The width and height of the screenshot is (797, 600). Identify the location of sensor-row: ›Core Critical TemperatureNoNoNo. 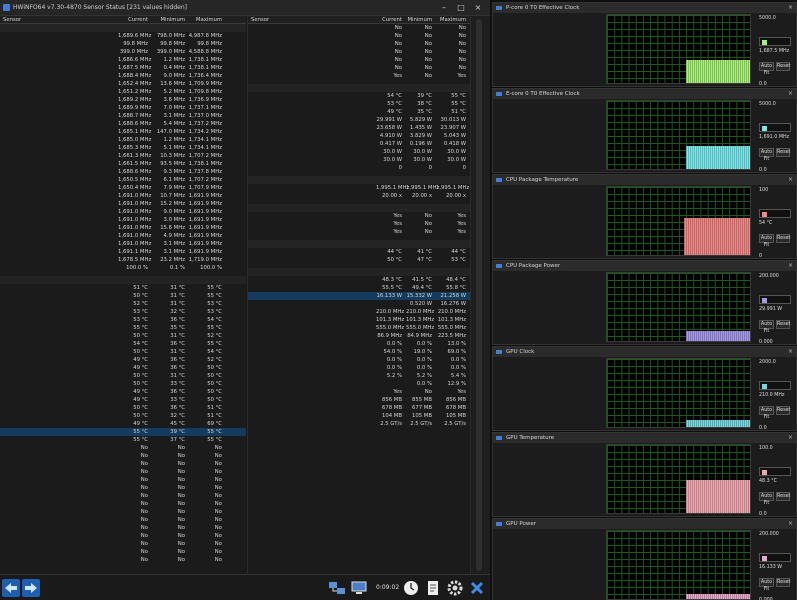
(359, 44).